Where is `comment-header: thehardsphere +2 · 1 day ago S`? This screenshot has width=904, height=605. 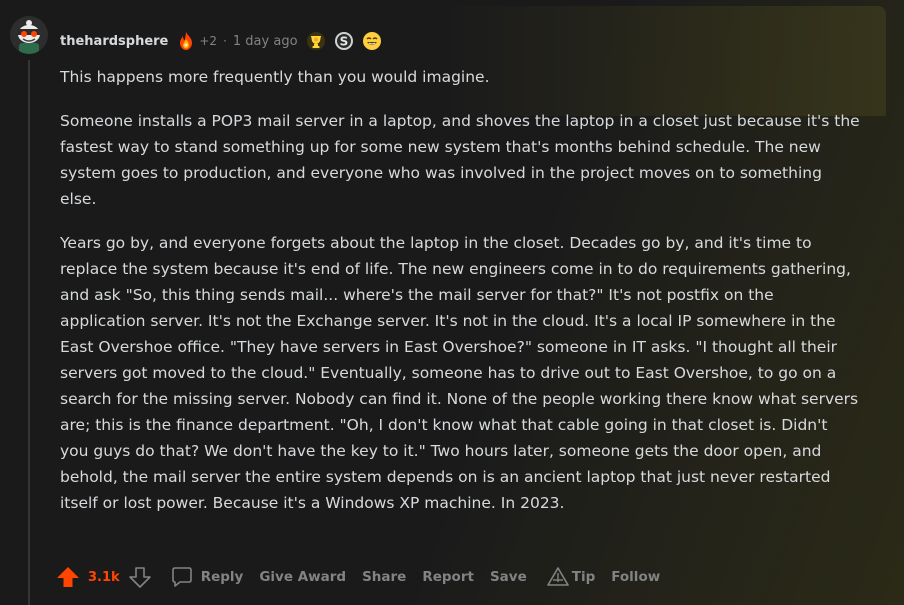
comment-header: thehardsphere +2 · 1 day ago S is located at coordinates (221, 41).